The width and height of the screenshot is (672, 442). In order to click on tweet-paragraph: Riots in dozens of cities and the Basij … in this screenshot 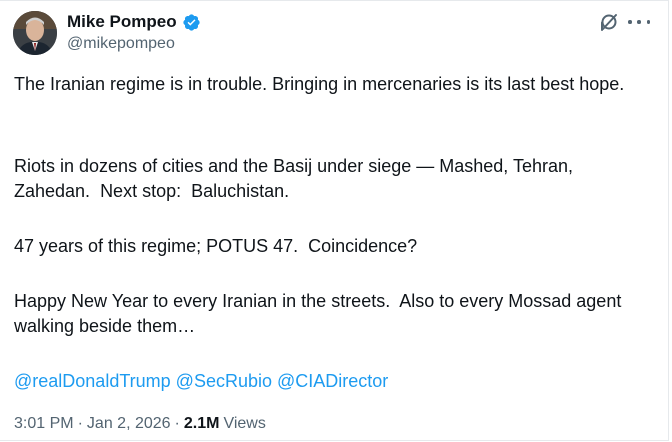, I will do `click(296, 178)`.